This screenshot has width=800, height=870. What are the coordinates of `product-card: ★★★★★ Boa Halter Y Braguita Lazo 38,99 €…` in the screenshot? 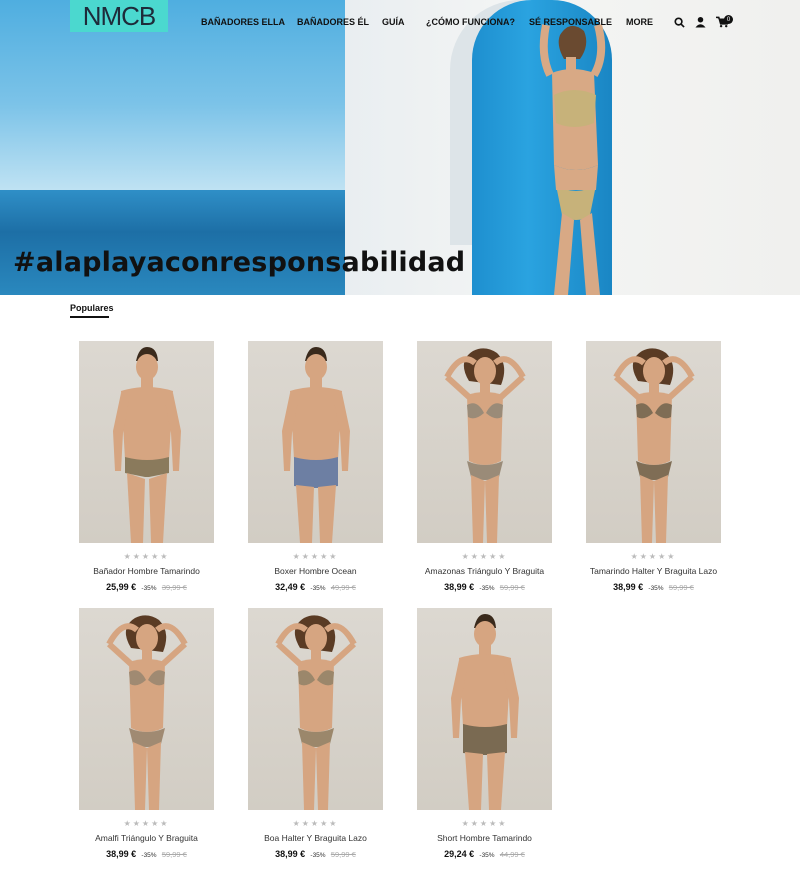 It's located at (315, 733).